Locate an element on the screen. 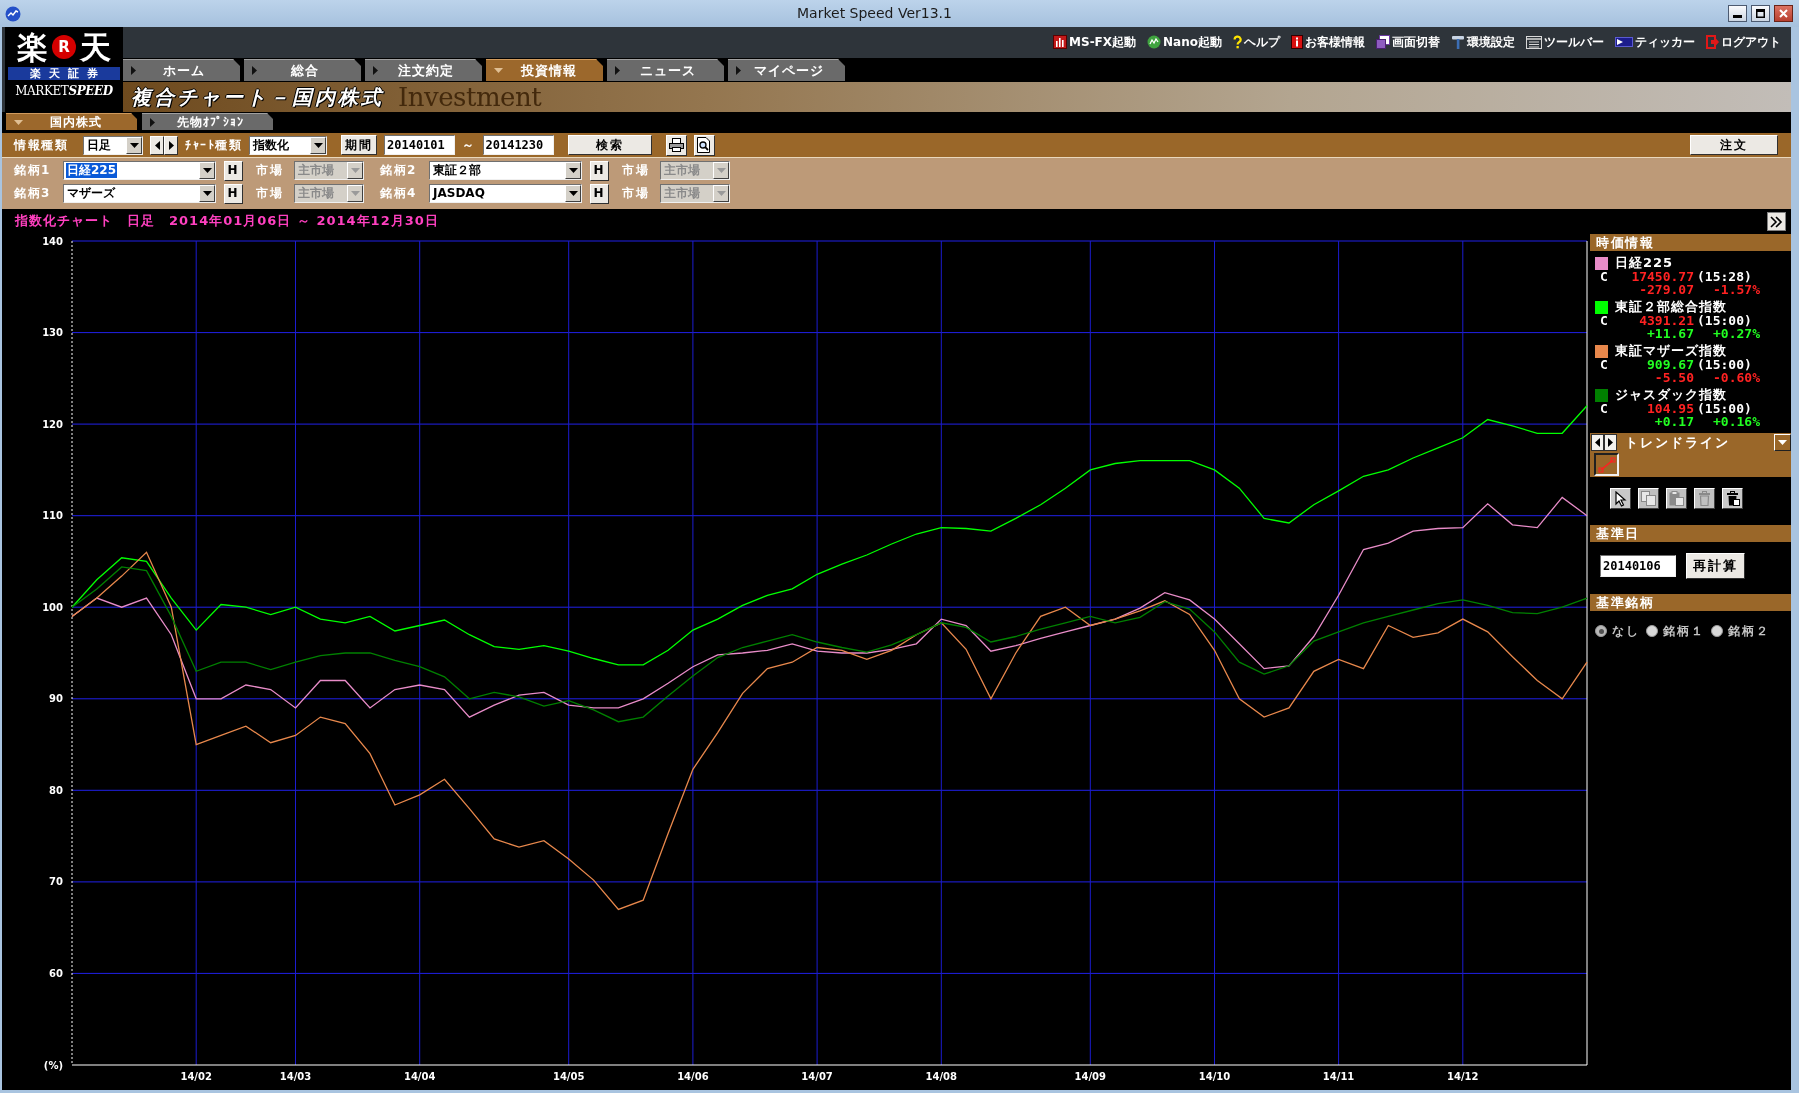  brand-logo: 楽 R 天 楽天証券 MARKETSPEED is located at coordinates (64, 69).